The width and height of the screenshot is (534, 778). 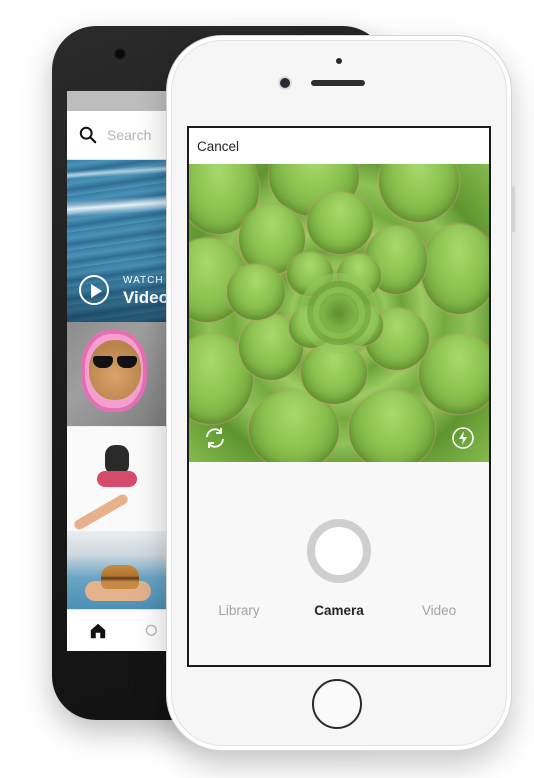 I want to click on search-bar: Search, so click(x=117, y=135).